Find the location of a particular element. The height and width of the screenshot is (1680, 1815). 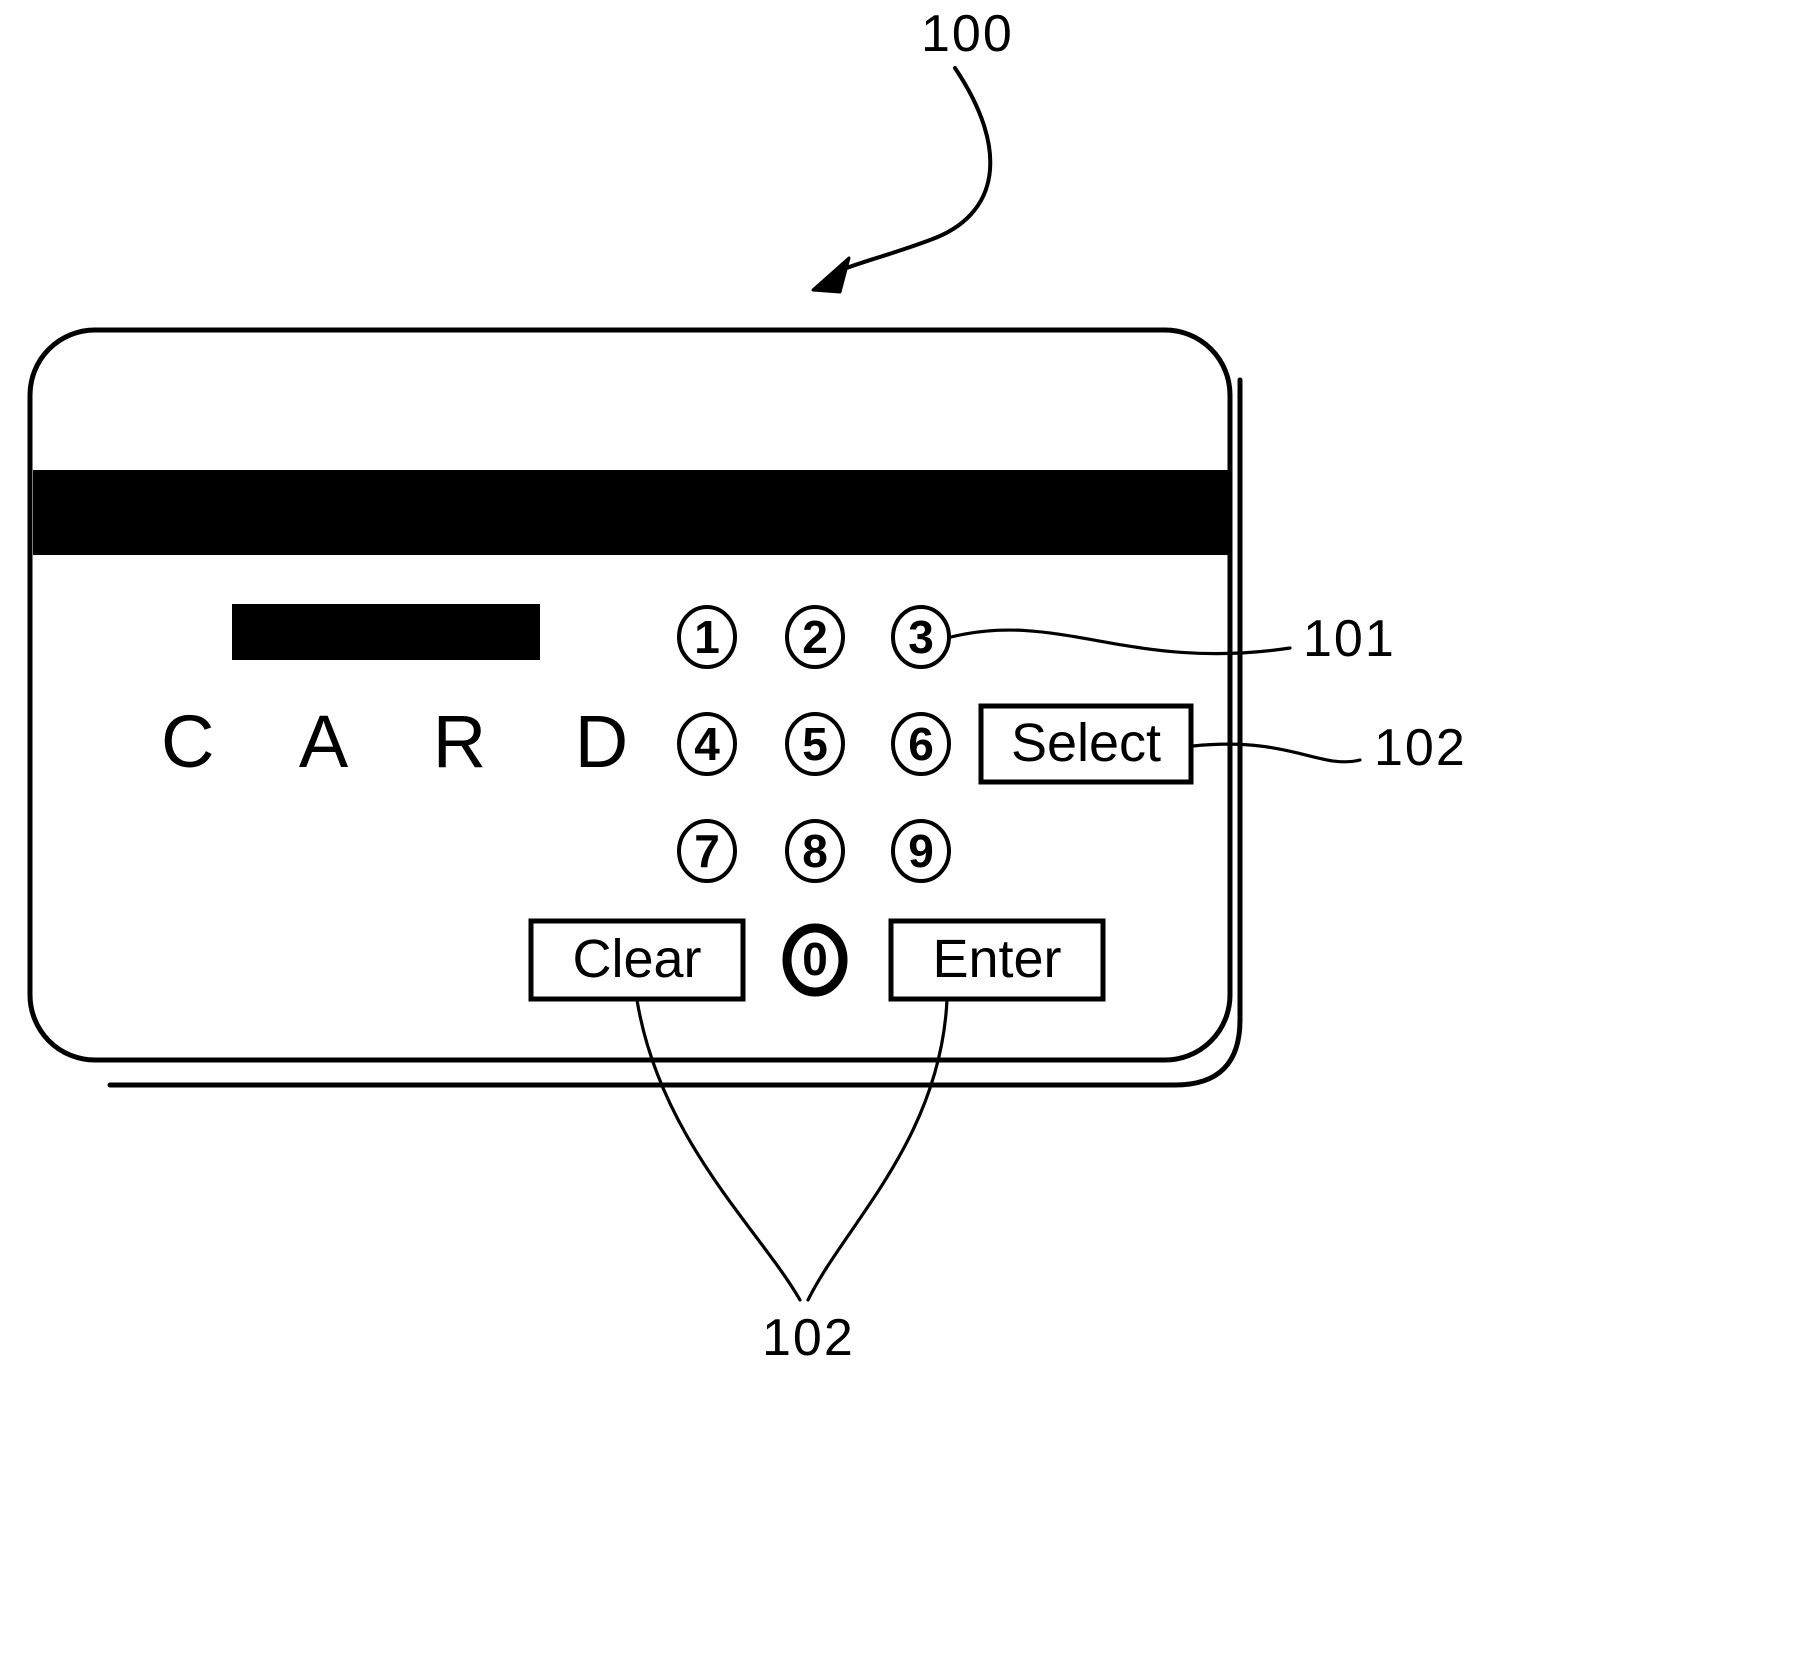

keypad-key-9: 9 is located at coordinates (921, 851).